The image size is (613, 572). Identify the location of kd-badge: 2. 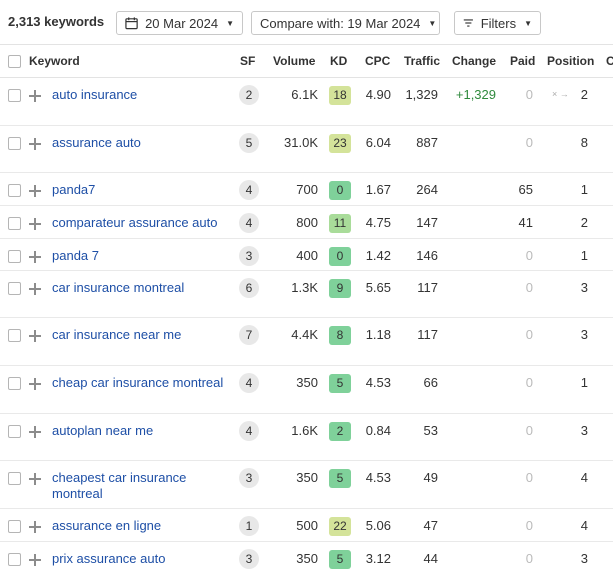
(340, 431).